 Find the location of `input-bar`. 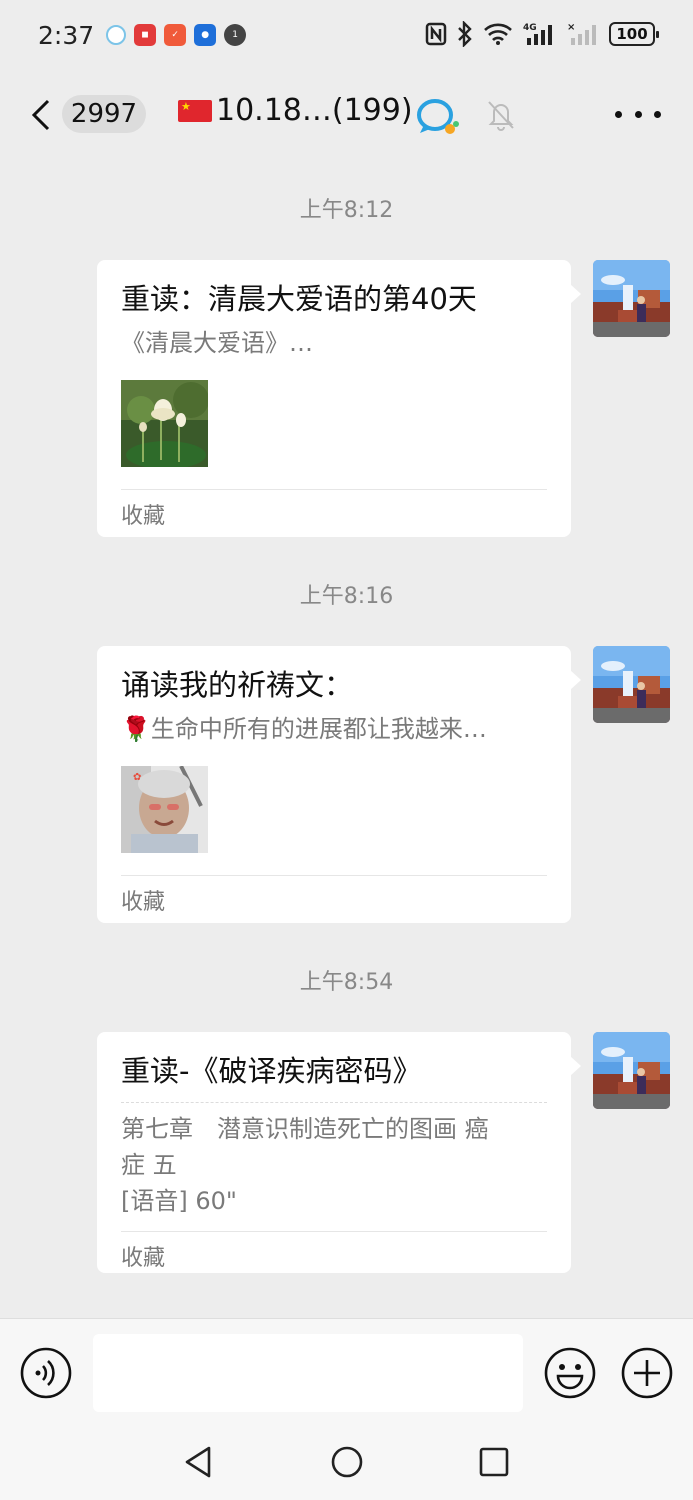

input-bar is located at coordinates (346, 1372).